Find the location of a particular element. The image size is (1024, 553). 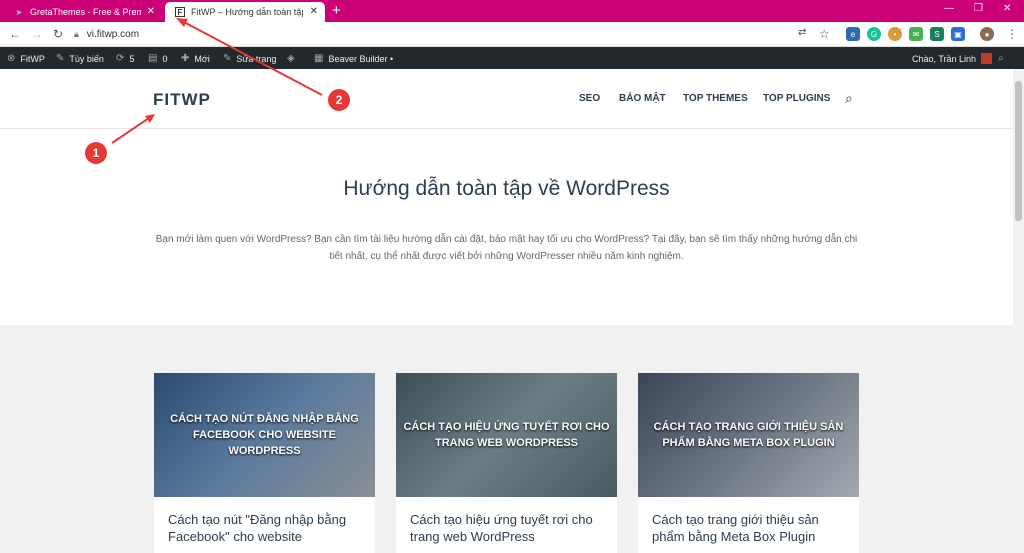

annotation-marker-2: 2 is located at coordinates (339, 100).